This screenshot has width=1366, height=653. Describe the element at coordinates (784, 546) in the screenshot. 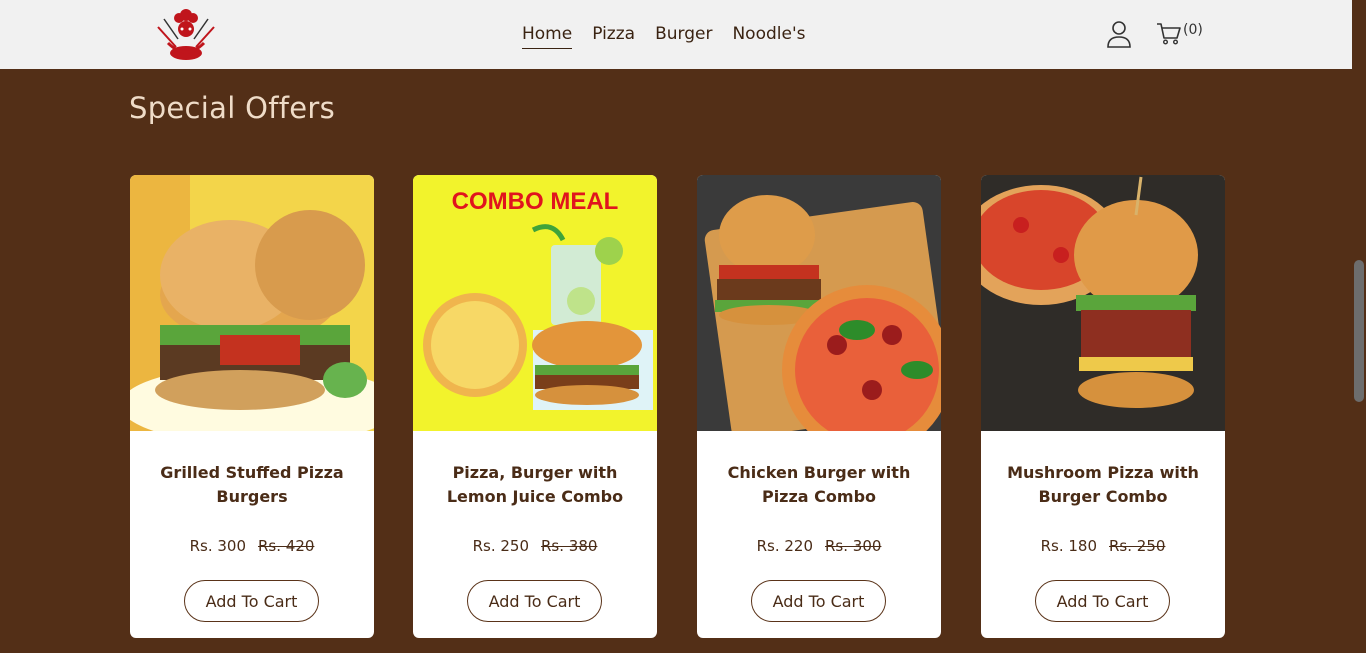

I see `price: Rs. 220` at that location.